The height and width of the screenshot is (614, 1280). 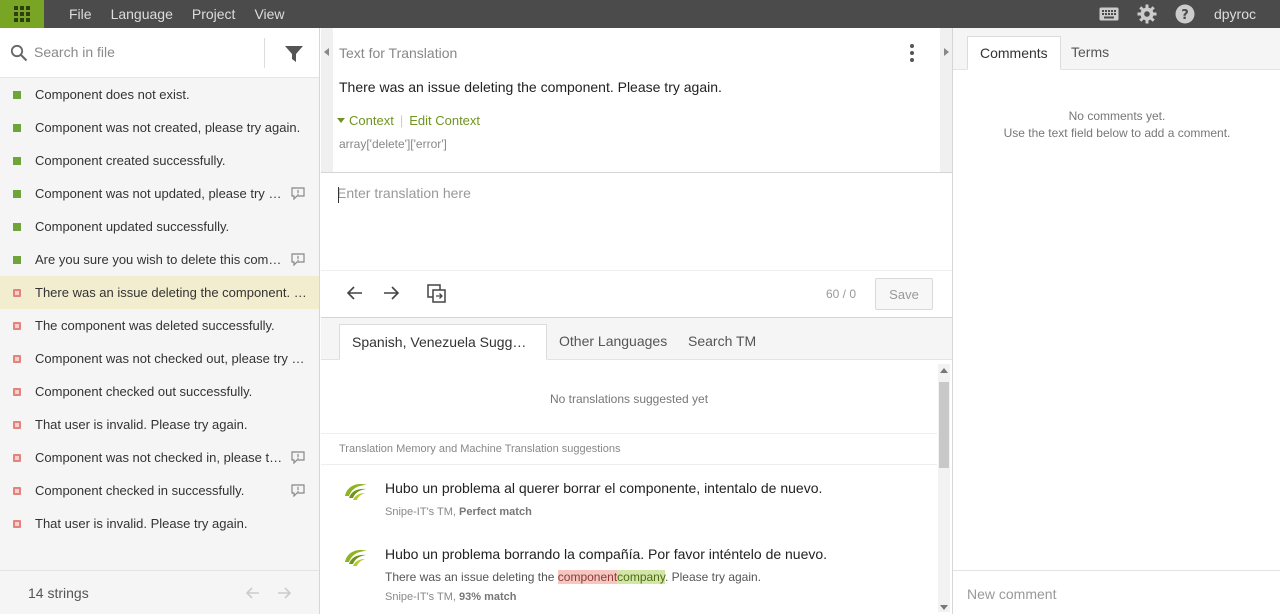 What do you see at coordinates (1117, 594) in the screenshot?
I see `new-comment-input` at bounding box center [1117, 594].